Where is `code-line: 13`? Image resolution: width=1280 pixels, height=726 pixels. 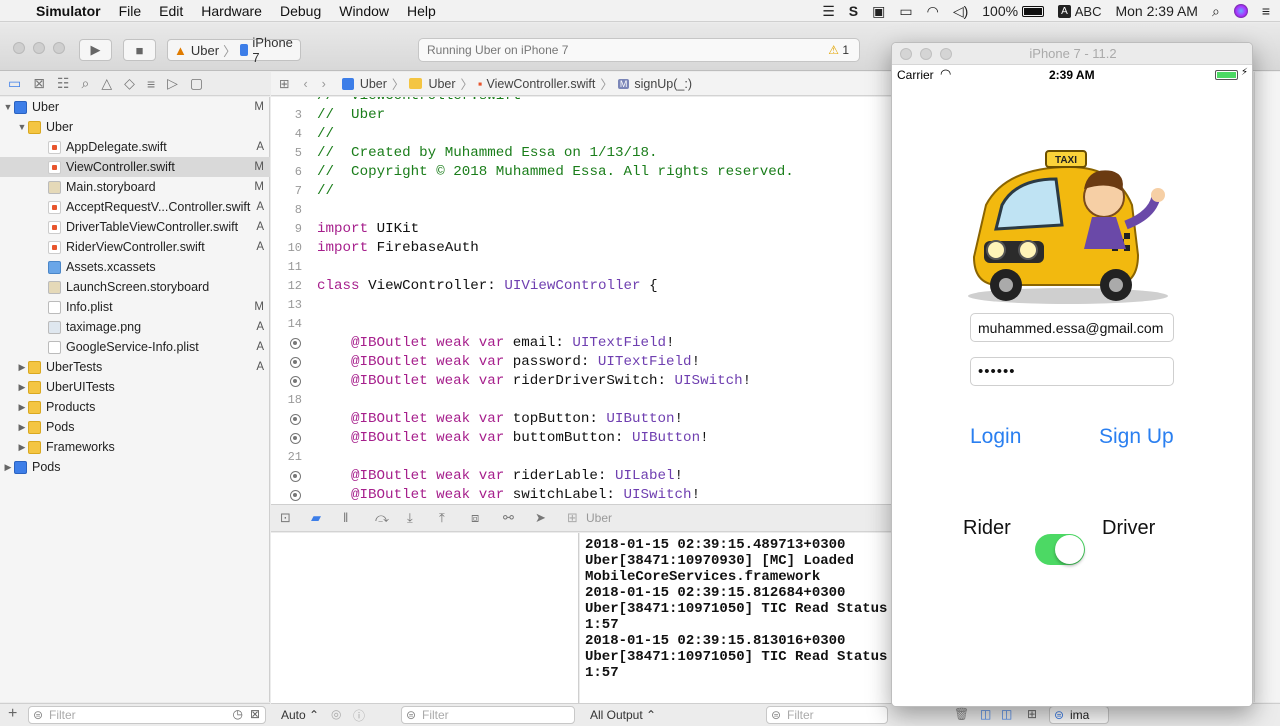
code-line: 13 is located at coordinates (581, 305).